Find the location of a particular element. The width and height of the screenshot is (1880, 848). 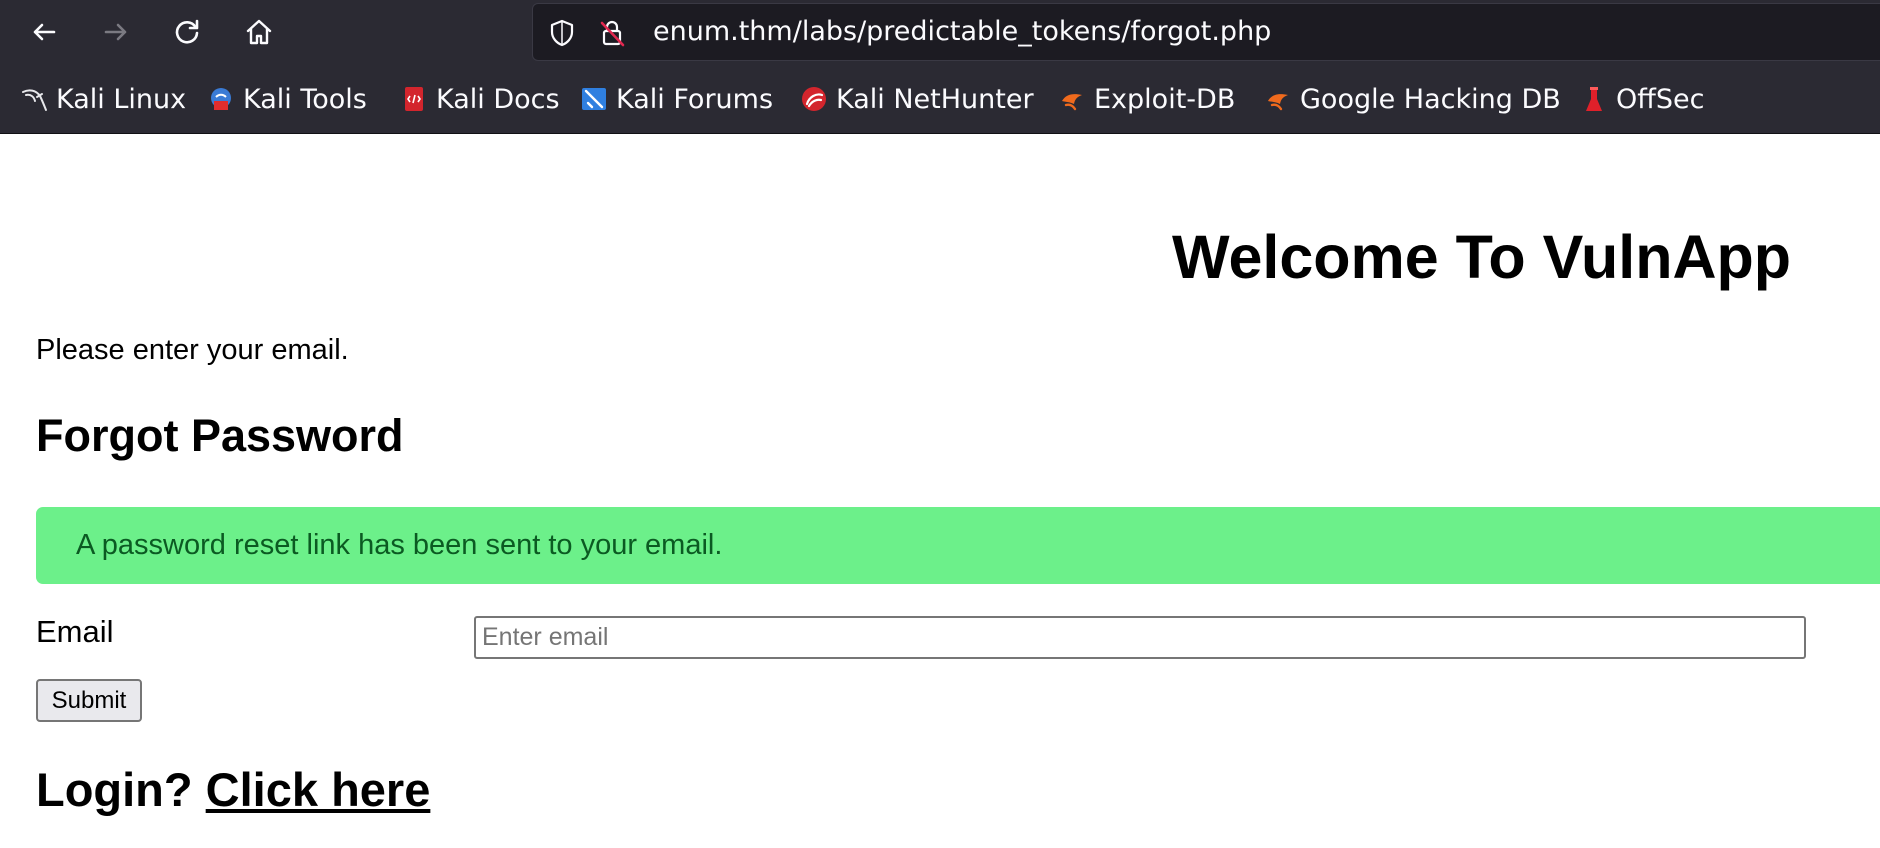

site-title: Welcome To VulnApp is located at coordinates (1482, 257).